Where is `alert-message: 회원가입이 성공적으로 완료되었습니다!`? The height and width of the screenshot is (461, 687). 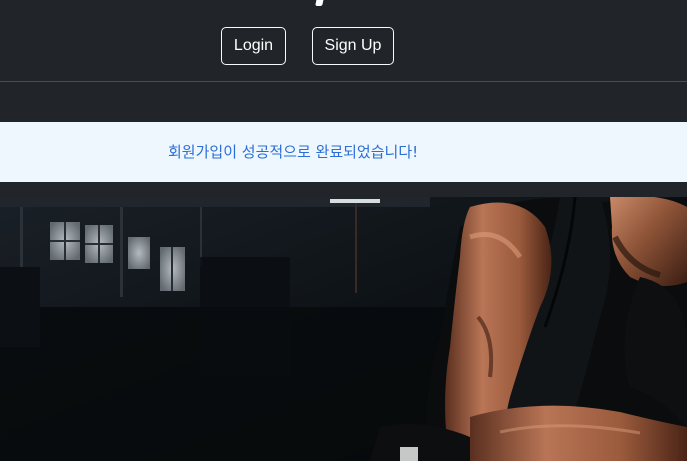 alert-message: 회원가입이 성공적으로 완료되었습니다! is located at coordinates (293, 152).